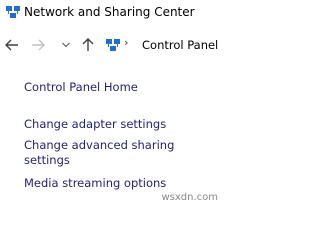  Describe the element at coordinates (95, 183) in the screenshot. I see `sidebar-item-media-streaming-options: Media streaming options` at that location.